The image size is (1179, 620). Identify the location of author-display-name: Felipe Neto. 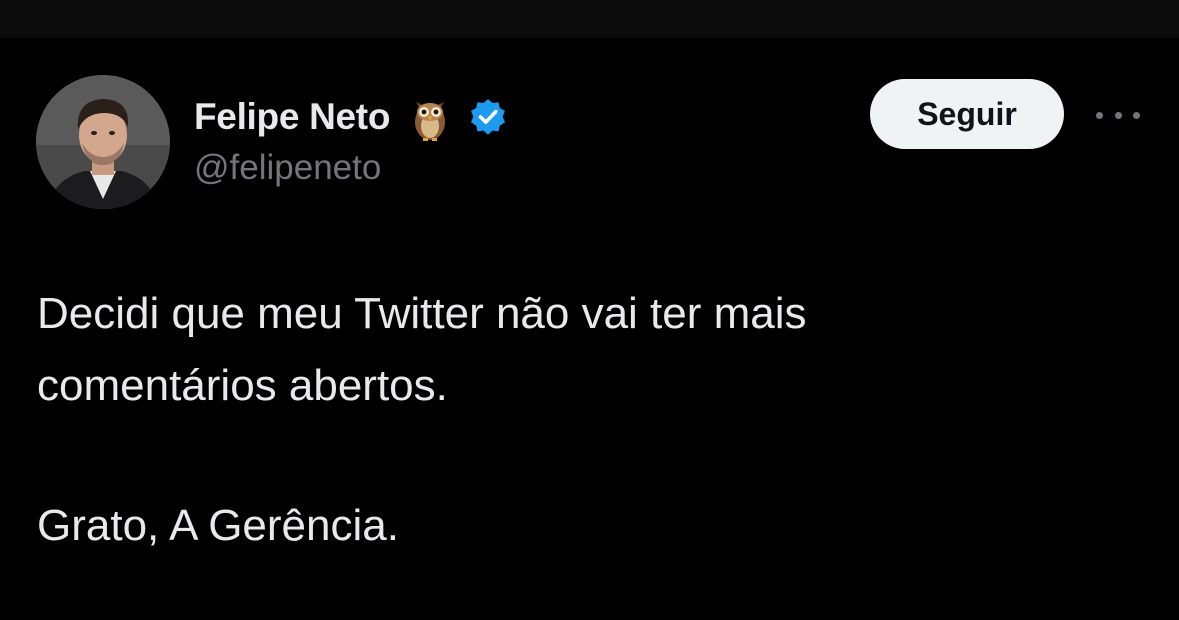
(292, 117).